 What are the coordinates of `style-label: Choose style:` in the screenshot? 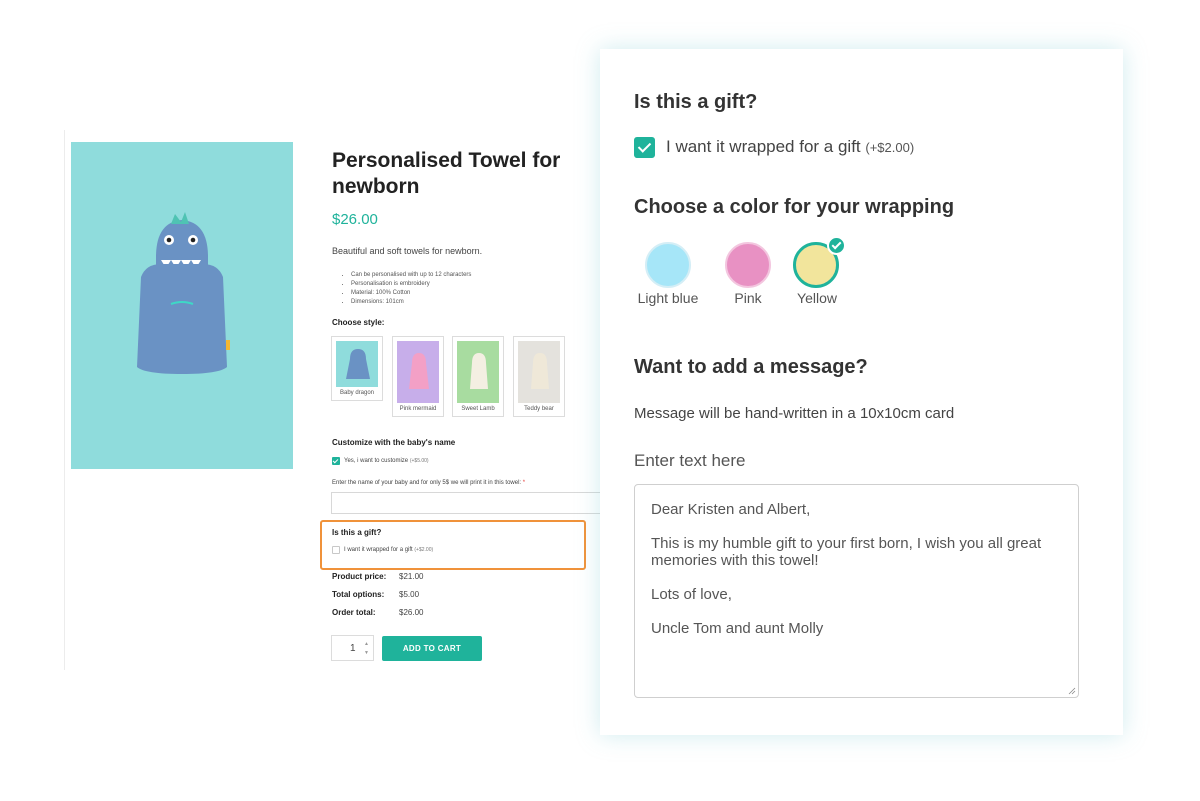 It's located at (358, 322).